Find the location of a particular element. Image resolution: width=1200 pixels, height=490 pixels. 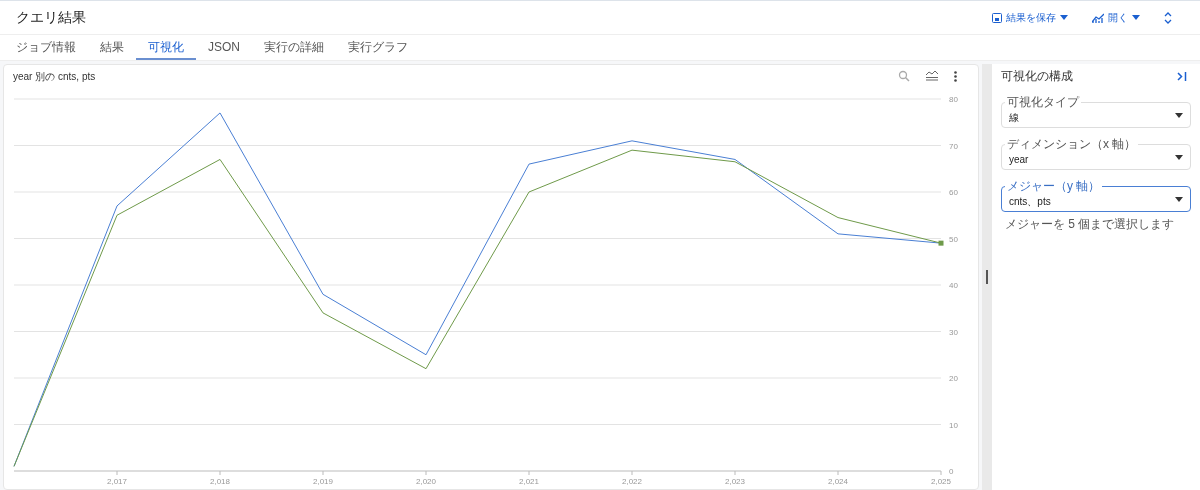

helper-text: メジャーを 5 個まで選択します is located at coordinates (1090, 224).